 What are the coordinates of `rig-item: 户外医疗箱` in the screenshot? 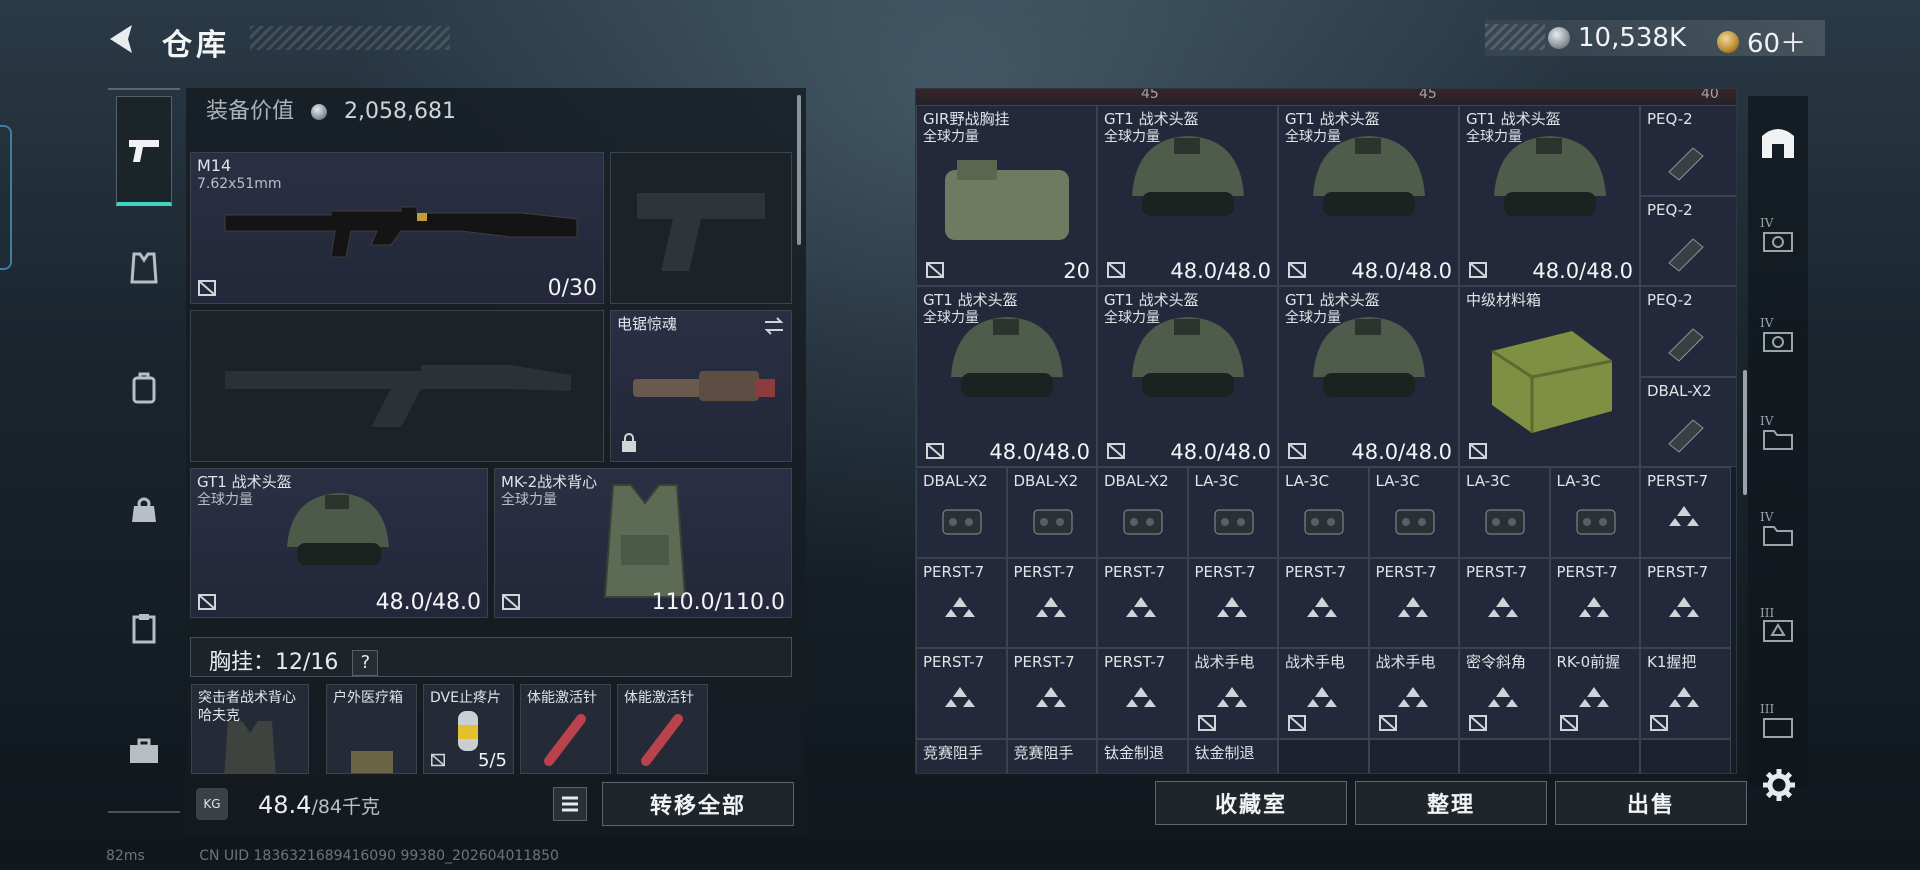 It's located at (371, 729).